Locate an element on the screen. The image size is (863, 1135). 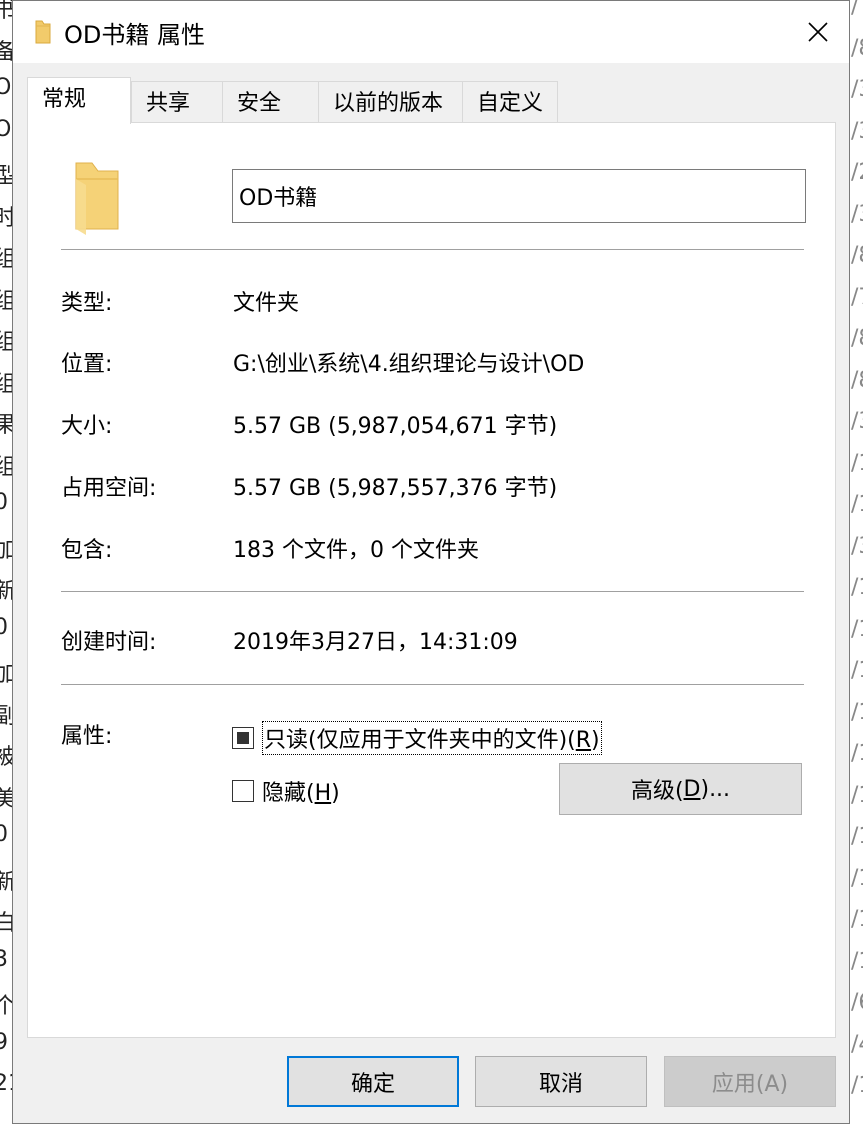
hidden-text: 隐藏( is located at coordinates (288, 793).